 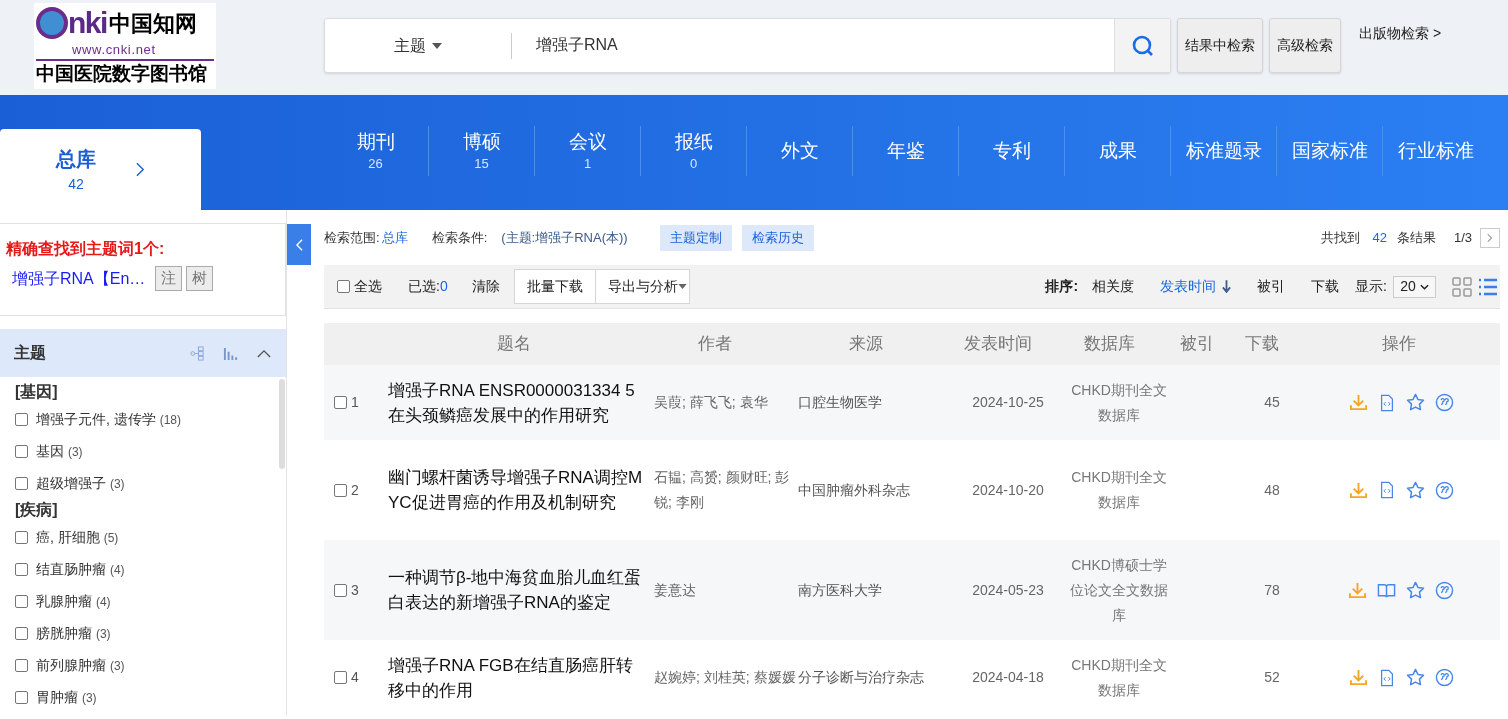 What do you see at coordinates (152, 23) in the screenshot?
I see `logo-brand-chinese: 中国知网` at bounding box center [152, 23].